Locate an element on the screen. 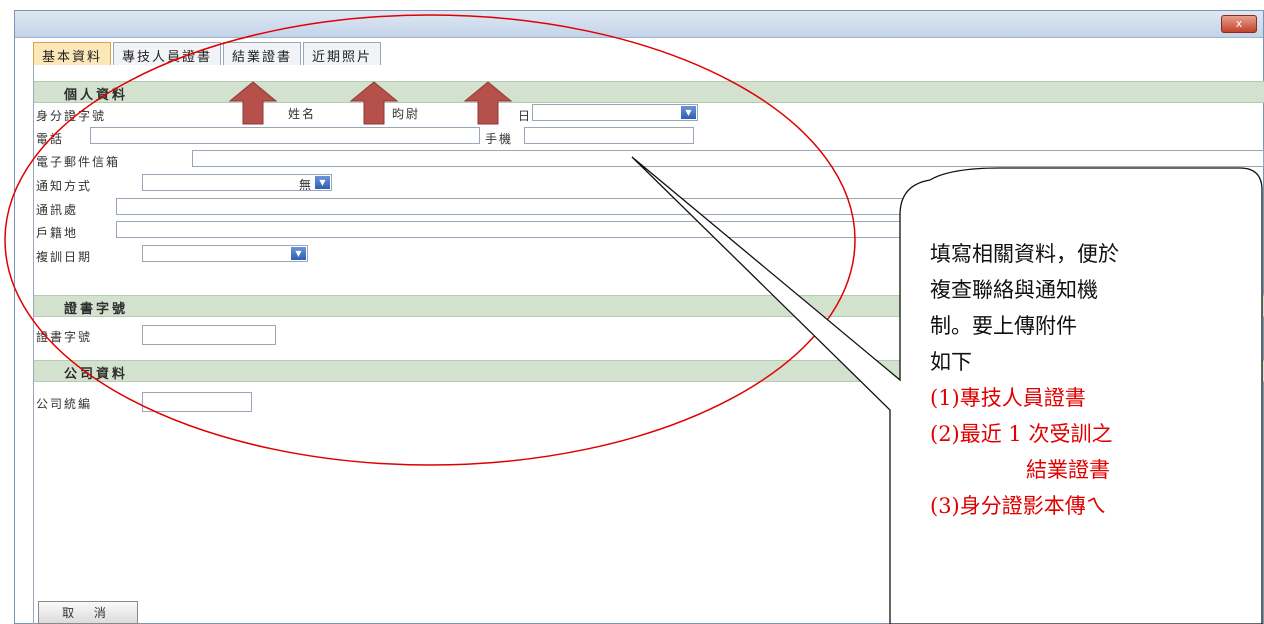 The height and width of the screenshot is (624, 1264). callout-line-3: 制。要上傳附件 is located at coordinates (1003, 326).